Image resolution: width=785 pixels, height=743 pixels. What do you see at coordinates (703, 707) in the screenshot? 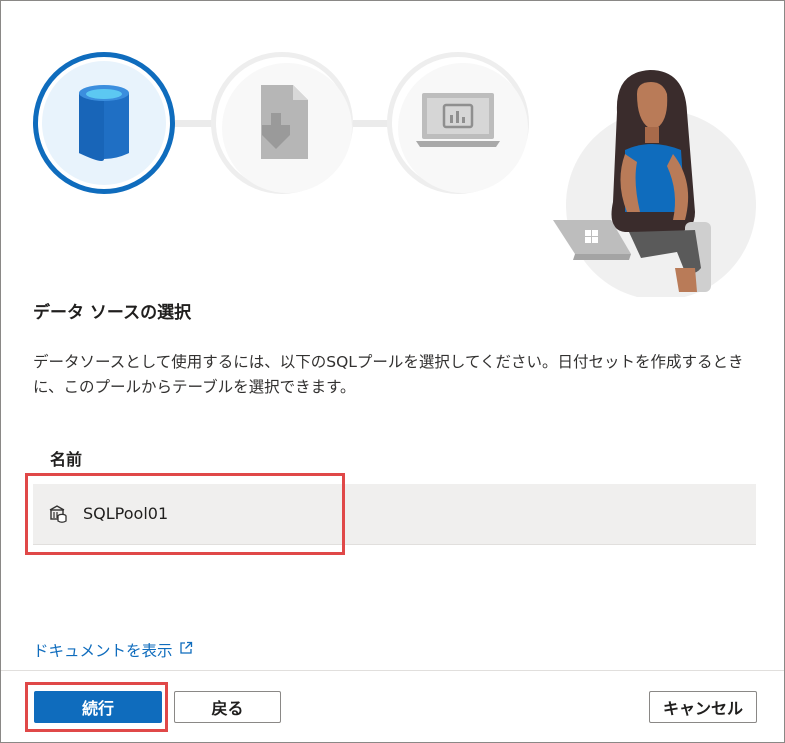
I see `cancel-button: キャンセル` at bounding box center [703, 707].